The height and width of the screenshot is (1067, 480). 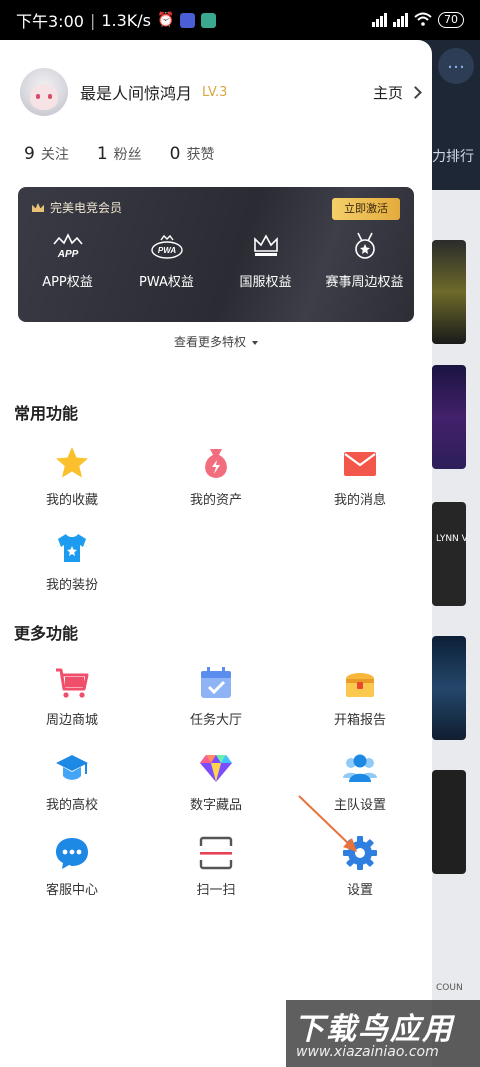 What do you see at coordinates (200, 155) in the screenshot?
I see `stat-label: 获赞` at bounding box center [200, 155].